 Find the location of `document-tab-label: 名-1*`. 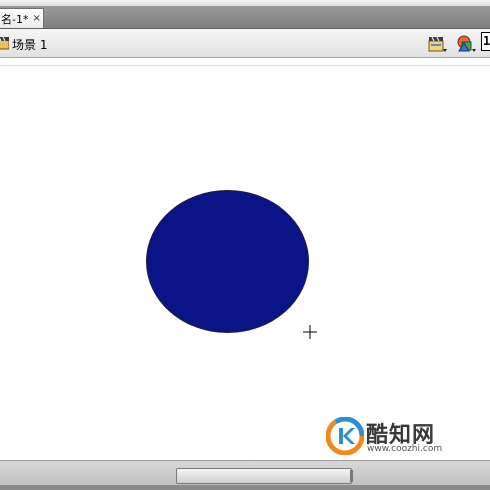

document-tab-label: 名-1* is located at coordinates (15, 19).